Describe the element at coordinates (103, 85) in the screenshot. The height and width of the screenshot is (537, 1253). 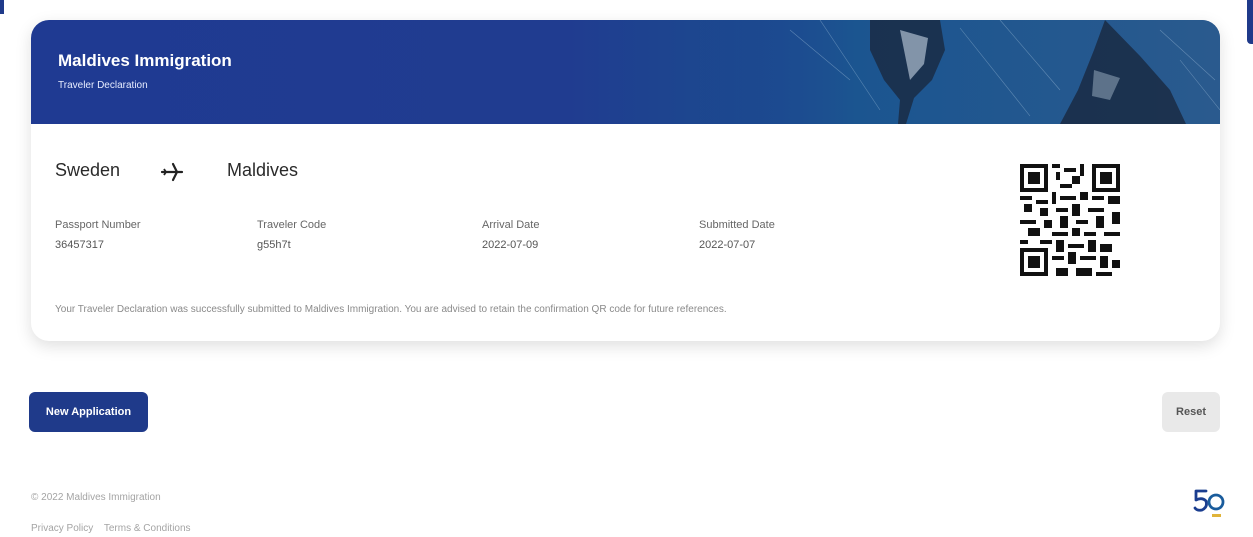
I see `banner-subtitle: Traveler Declaration` at that location.